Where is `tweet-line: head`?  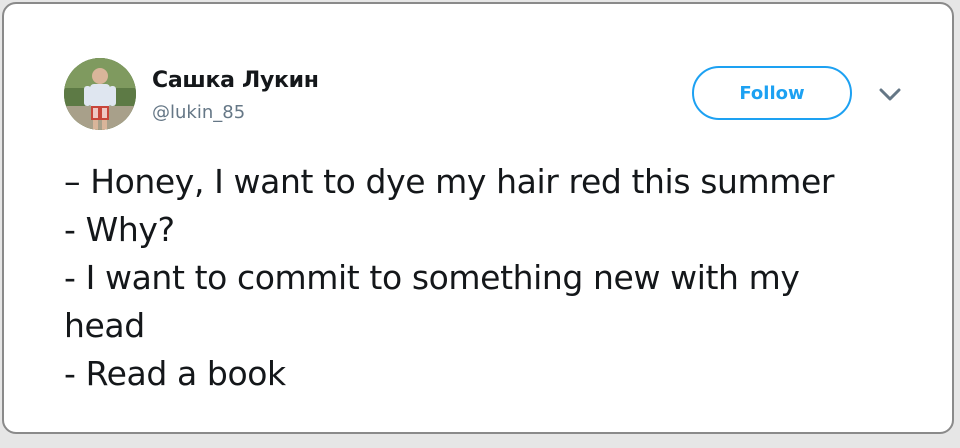 tweet-line: head is located at coordinates (104, 325).